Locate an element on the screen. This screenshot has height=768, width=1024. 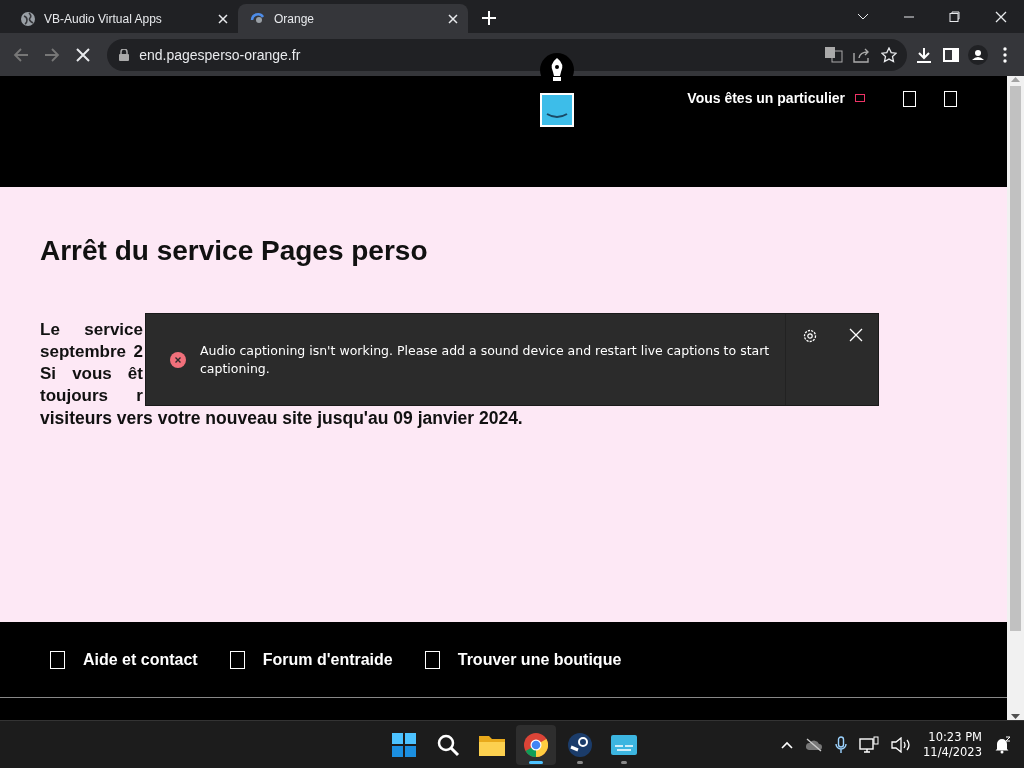
steam-icon is located at coordinates (580, 744).